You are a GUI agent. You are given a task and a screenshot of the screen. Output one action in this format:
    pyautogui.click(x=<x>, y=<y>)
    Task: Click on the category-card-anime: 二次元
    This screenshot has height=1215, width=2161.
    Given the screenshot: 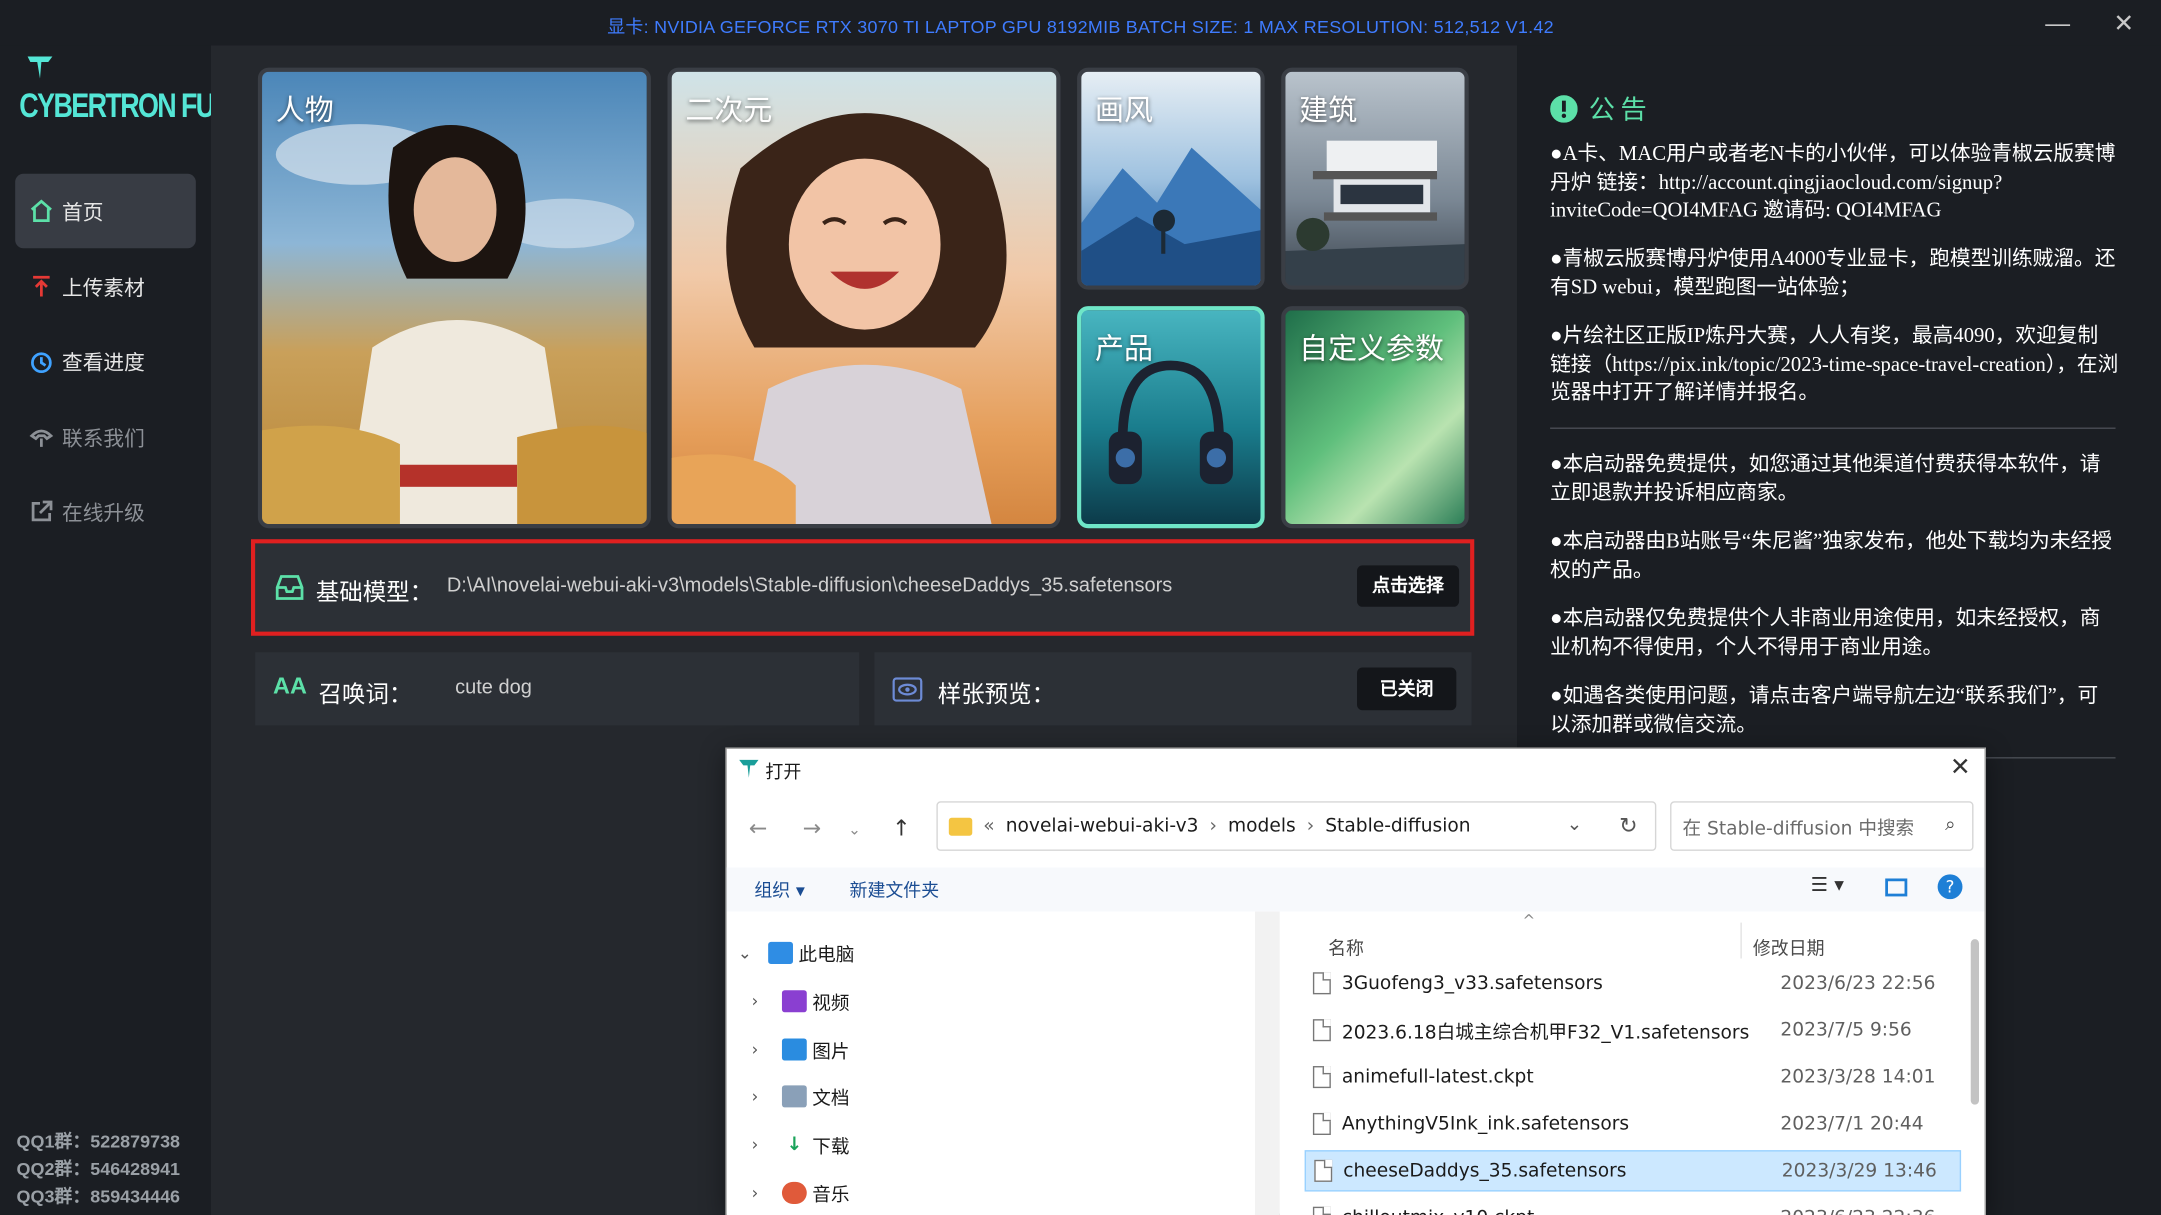 What is the action you would take?
    pyautogui.click(x=864, y=298)
    